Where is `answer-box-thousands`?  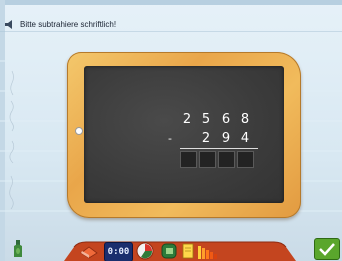
answer-box-thousands is located at coordinates (188, 159).